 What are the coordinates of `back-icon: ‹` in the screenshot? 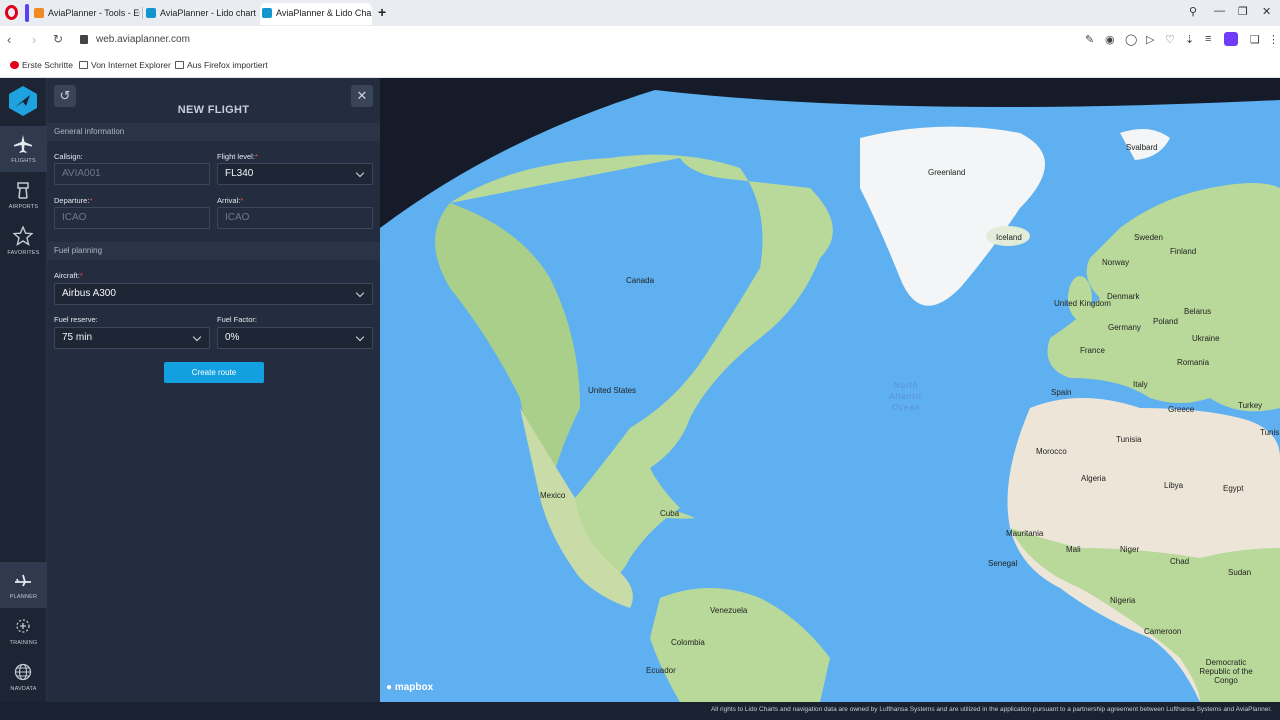 It's located at (9, 39).